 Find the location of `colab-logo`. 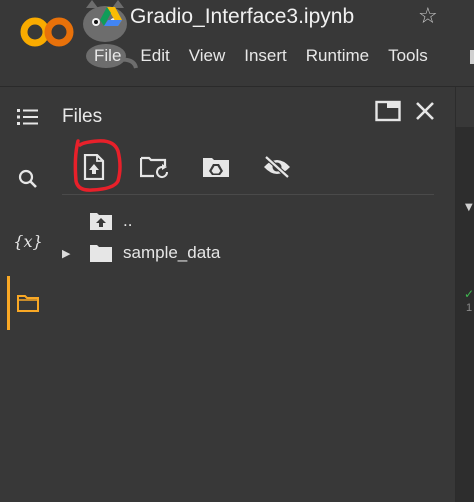

colab-logo is located at coordinates (47, 32).